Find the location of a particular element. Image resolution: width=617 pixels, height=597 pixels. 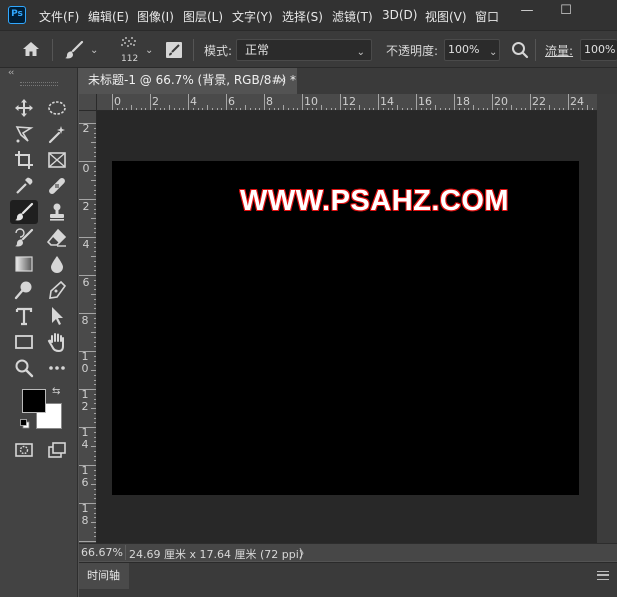

menu-layer: 图层(L) is located at coordinates (203, 16).